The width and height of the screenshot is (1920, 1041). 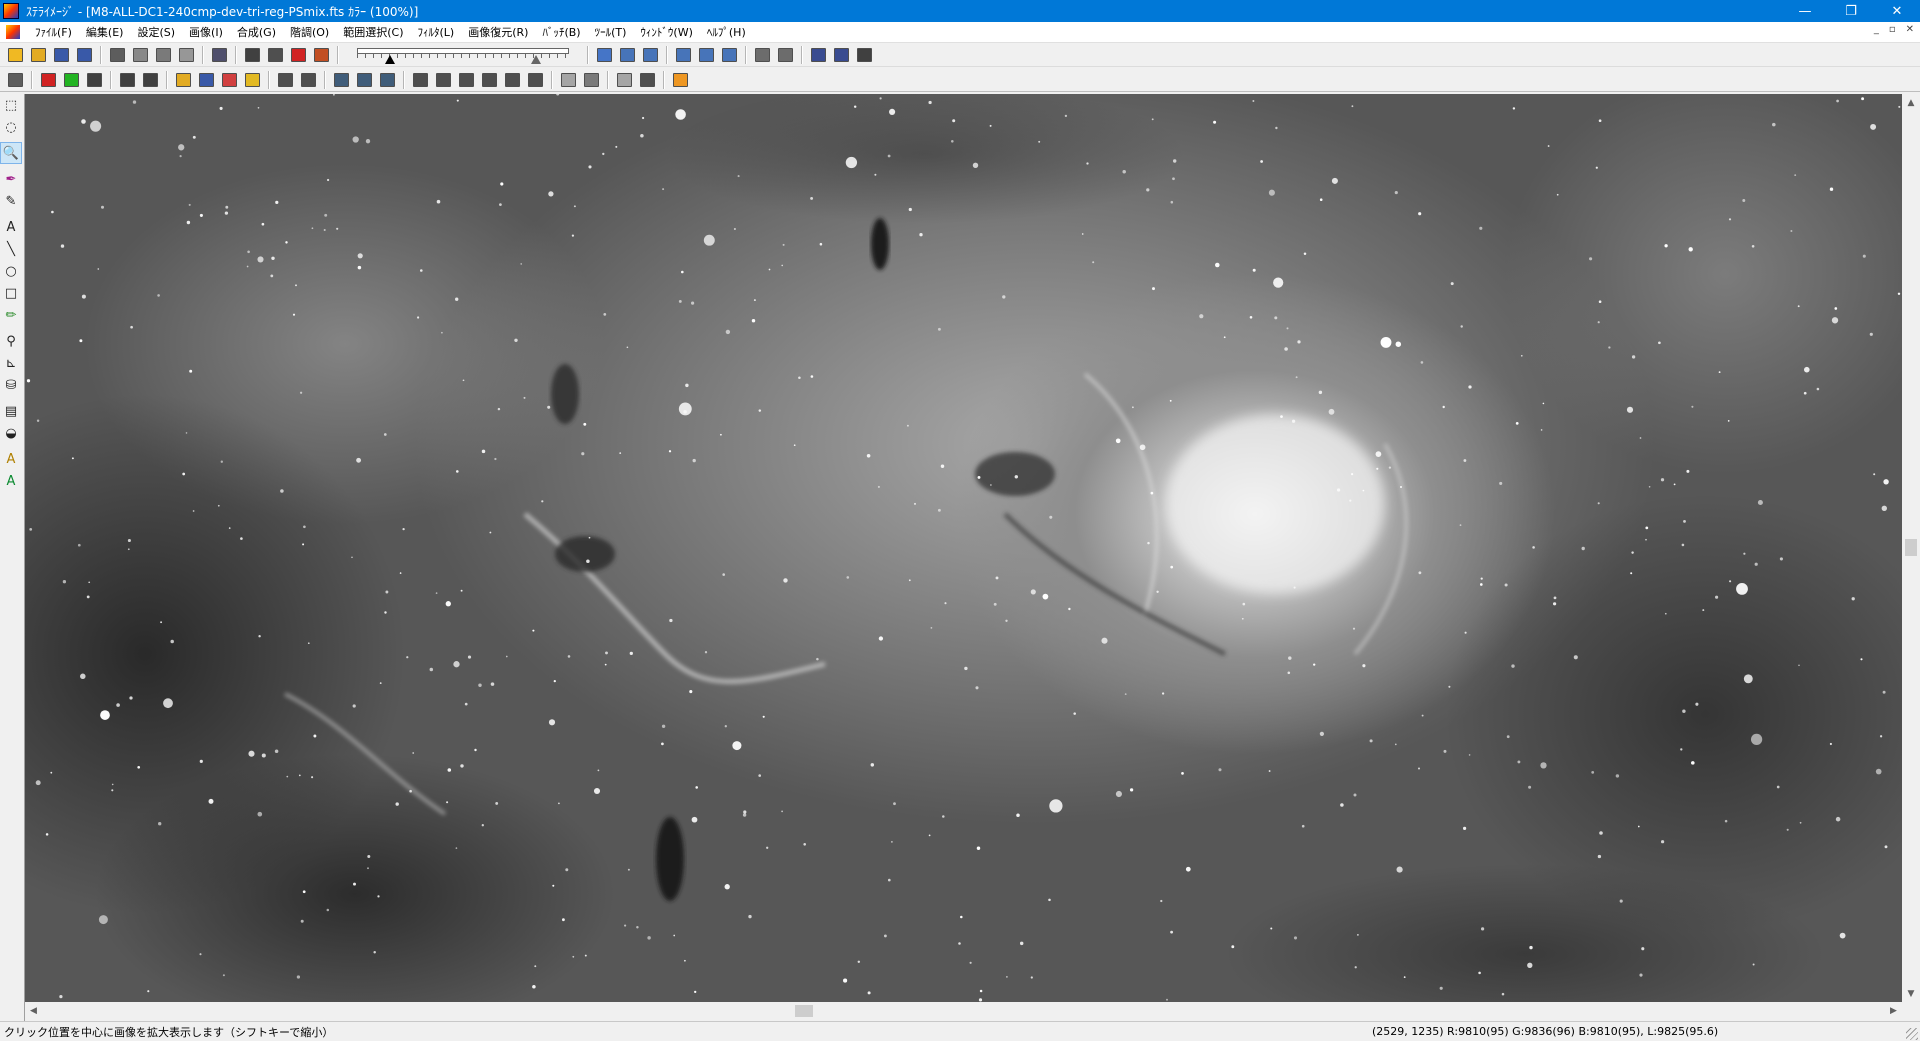 I want to click on undo-button, so click(x=186, y=55).